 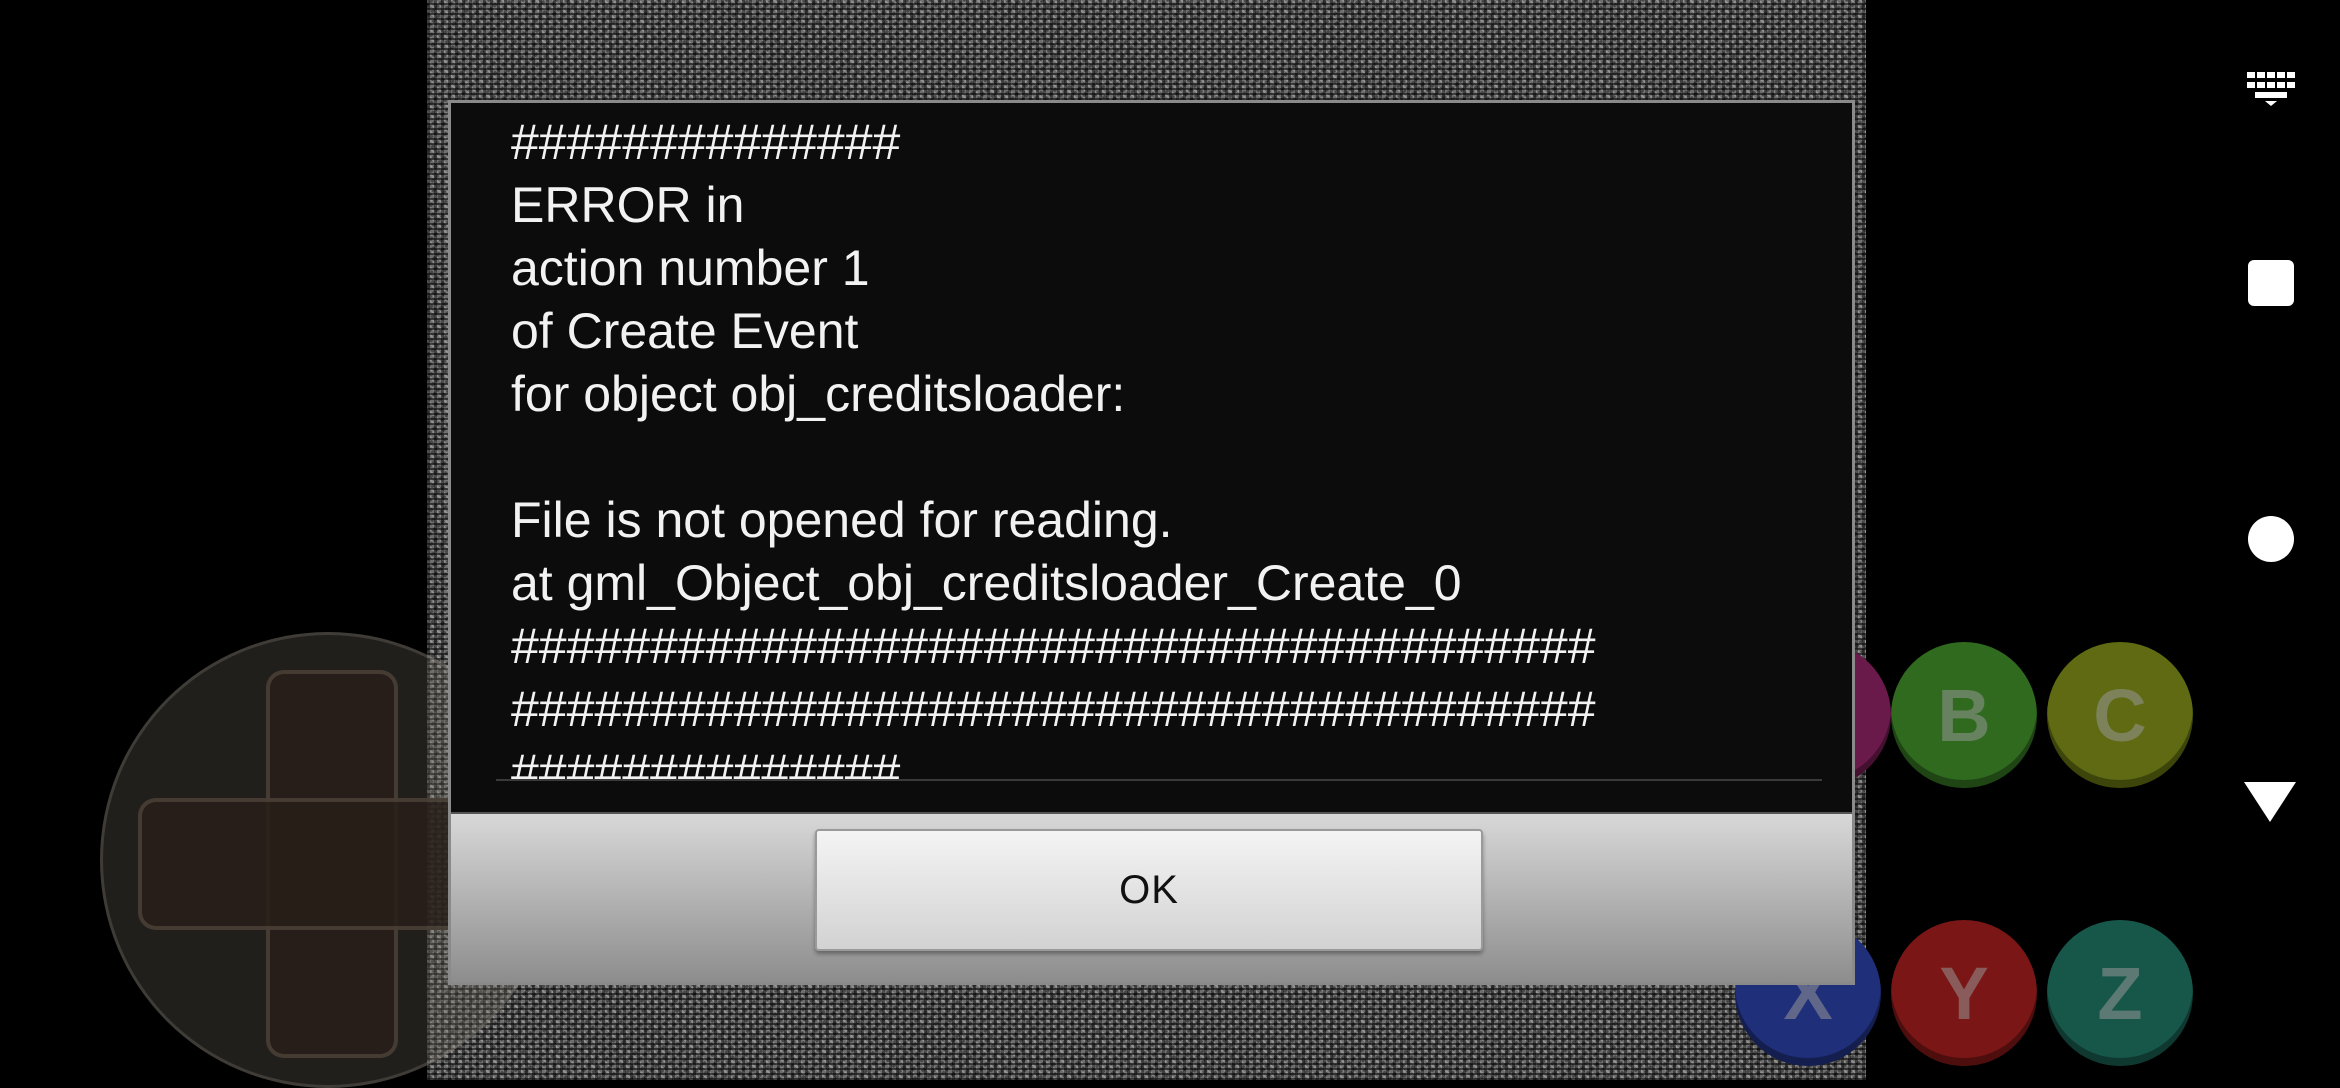 What do you see at coordinates (2271, 89) in the screenshot?
I see `keyboard-icon` at bounding box center [2271, 89].